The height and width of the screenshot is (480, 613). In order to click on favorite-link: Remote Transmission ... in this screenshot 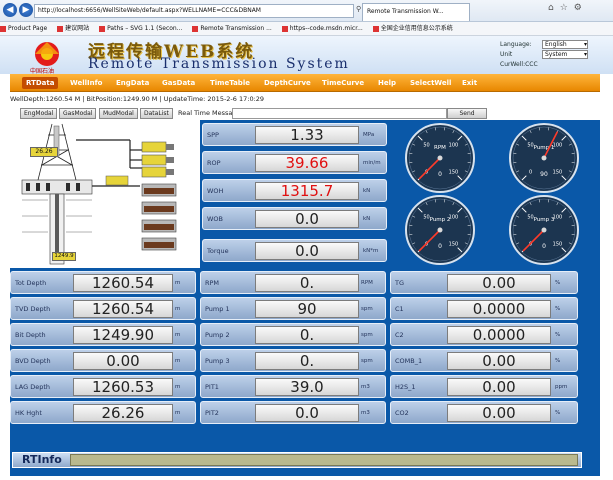, I will do `click(232, 28)`.